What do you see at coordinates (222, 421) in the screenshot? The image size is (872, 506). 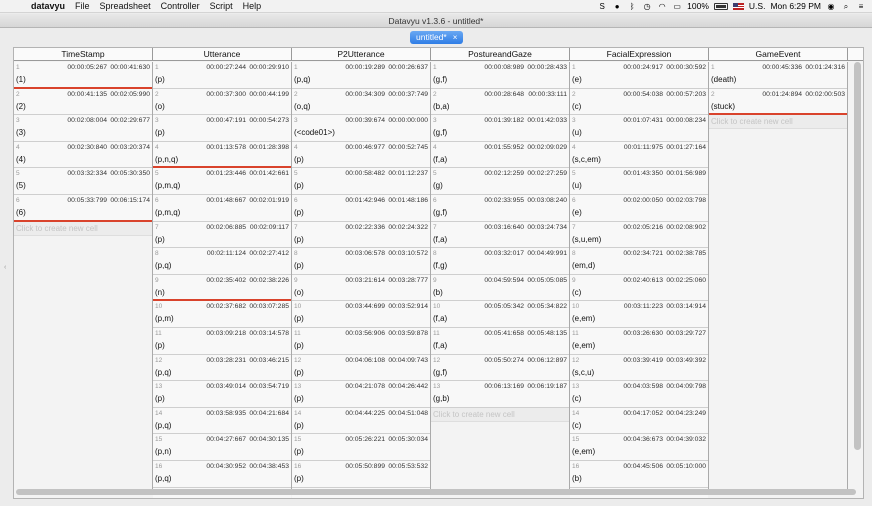 I see `data-cell: 14 00:03:58:935 00:04:21:684 (p,q)` at bounding box center [222, 421].